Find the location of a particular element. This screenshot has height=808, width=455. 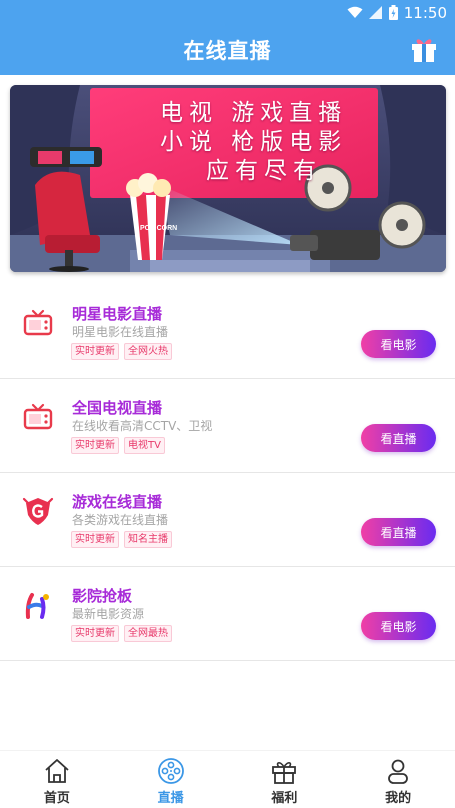

home-icon is located at coordinates (57, 771).